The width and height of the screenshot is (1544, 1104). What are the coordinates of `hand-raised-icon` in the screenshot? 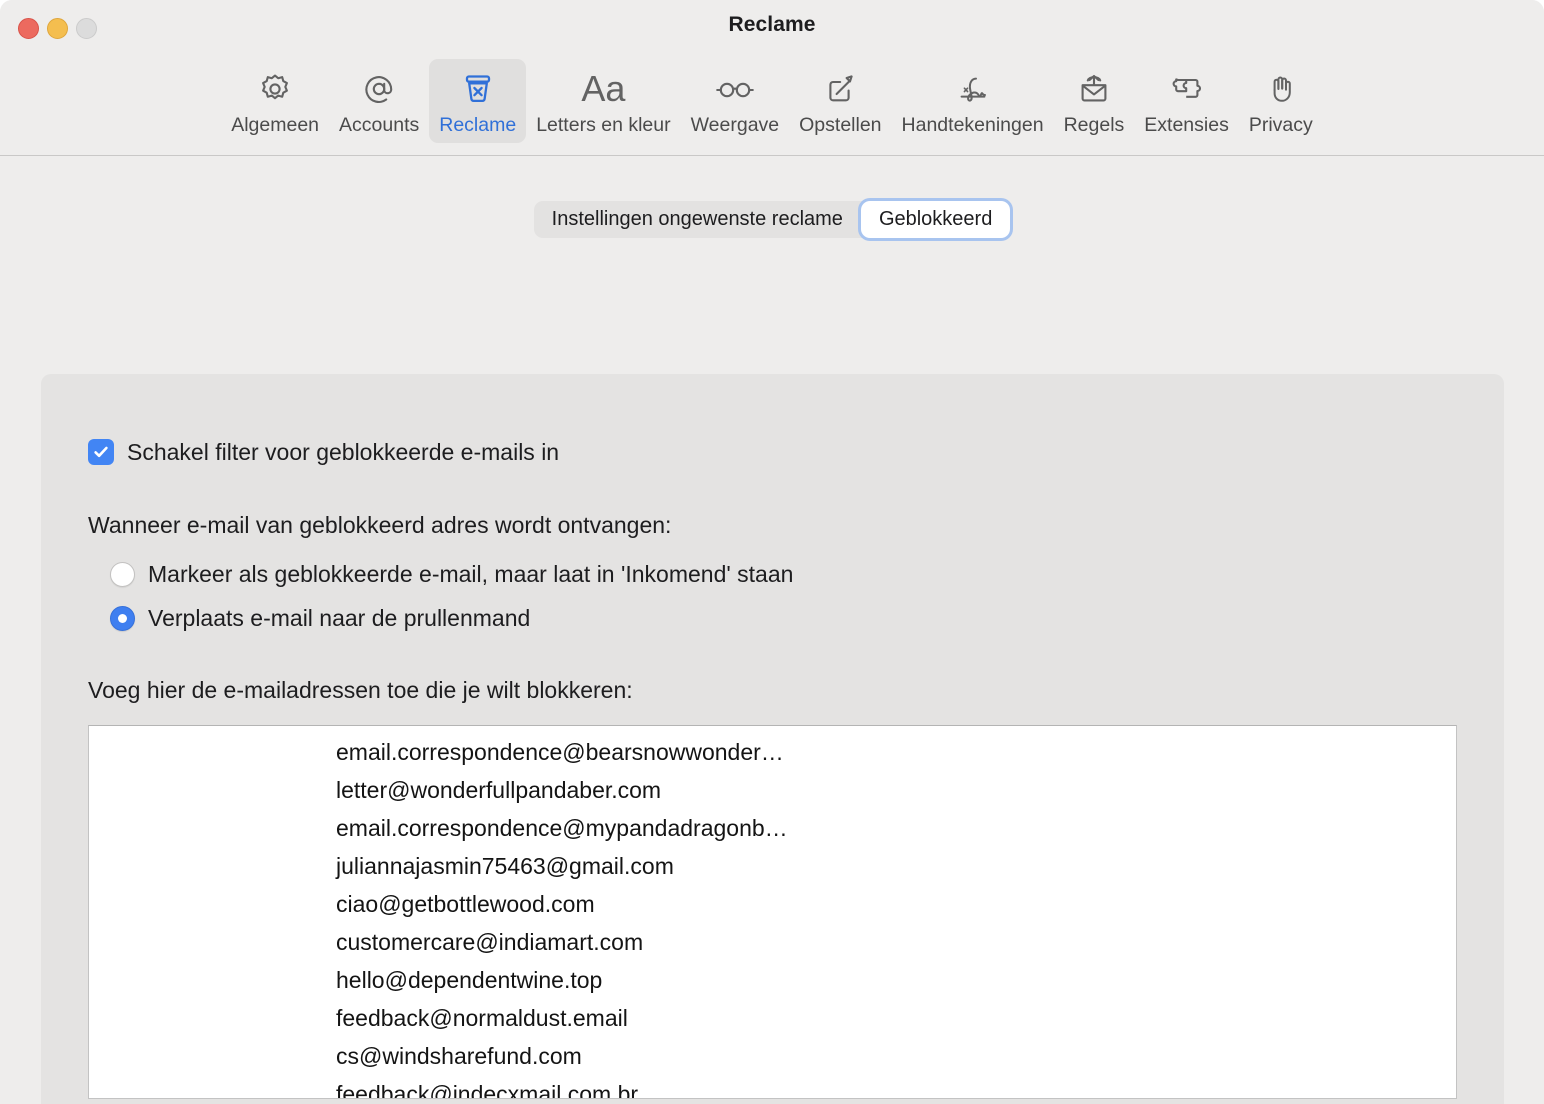 It's located at (1281, 89).